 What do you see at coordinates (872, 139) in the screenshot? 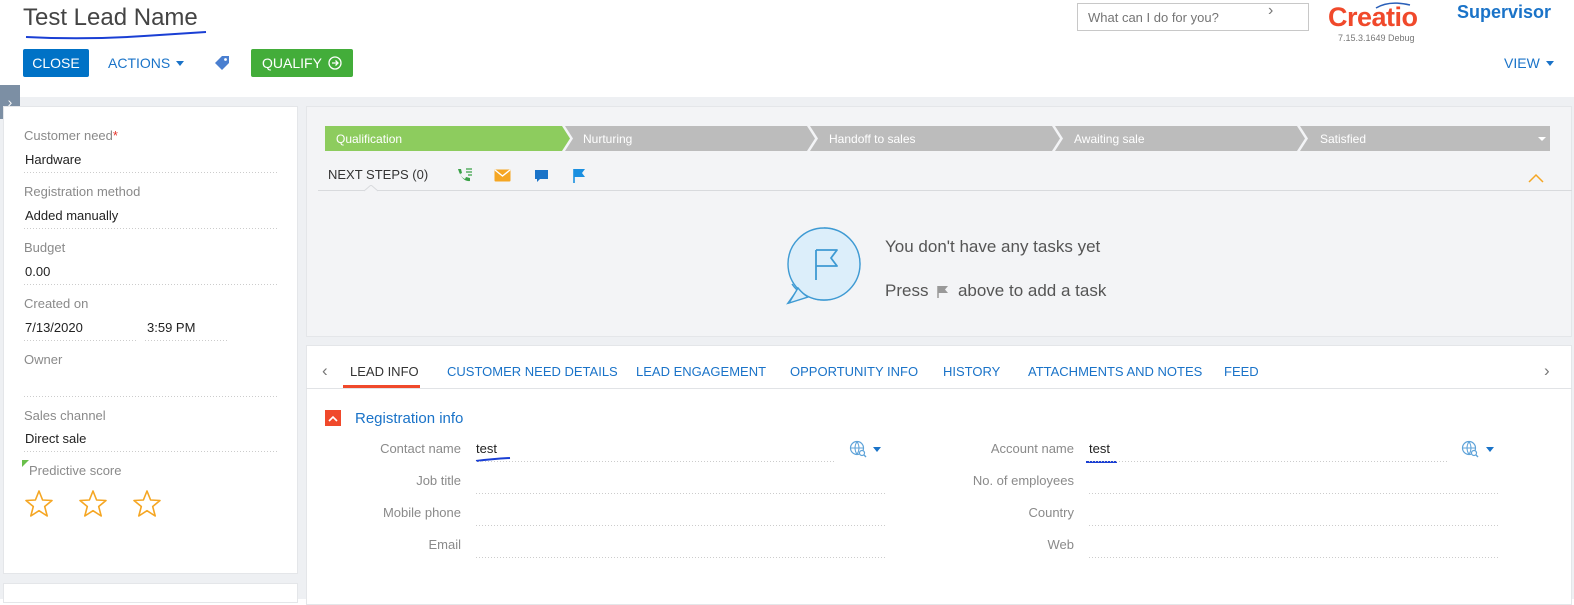
I see `stage-handoff-to-sales: Handoff to sales` at bounding box center [872, 139].